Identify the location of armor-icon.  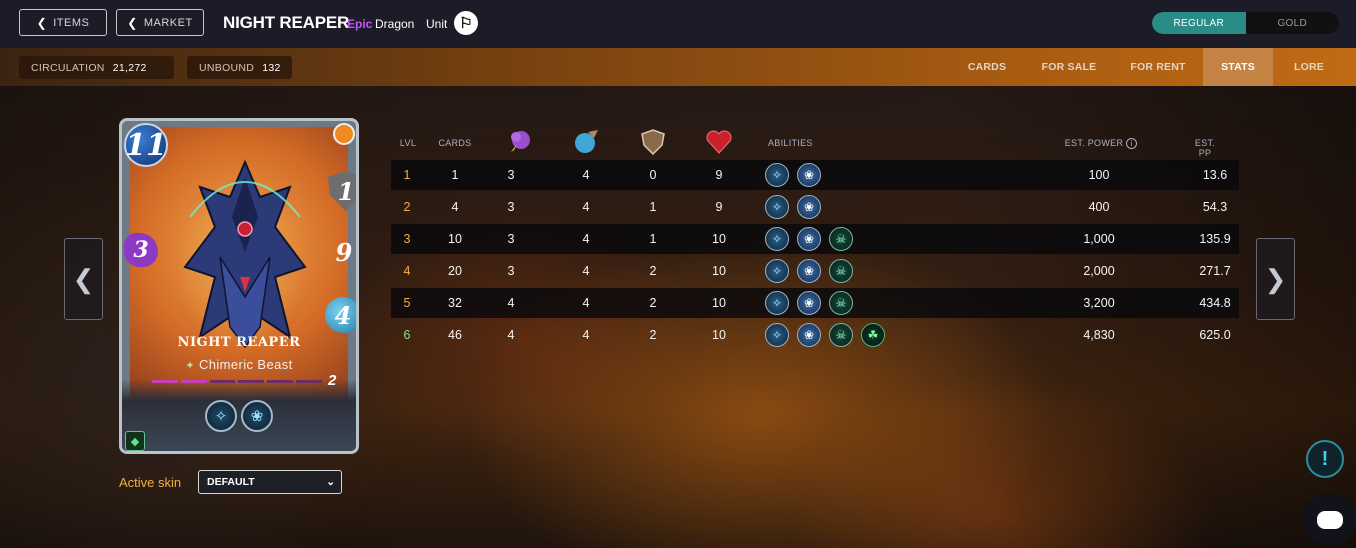
(653, 142).